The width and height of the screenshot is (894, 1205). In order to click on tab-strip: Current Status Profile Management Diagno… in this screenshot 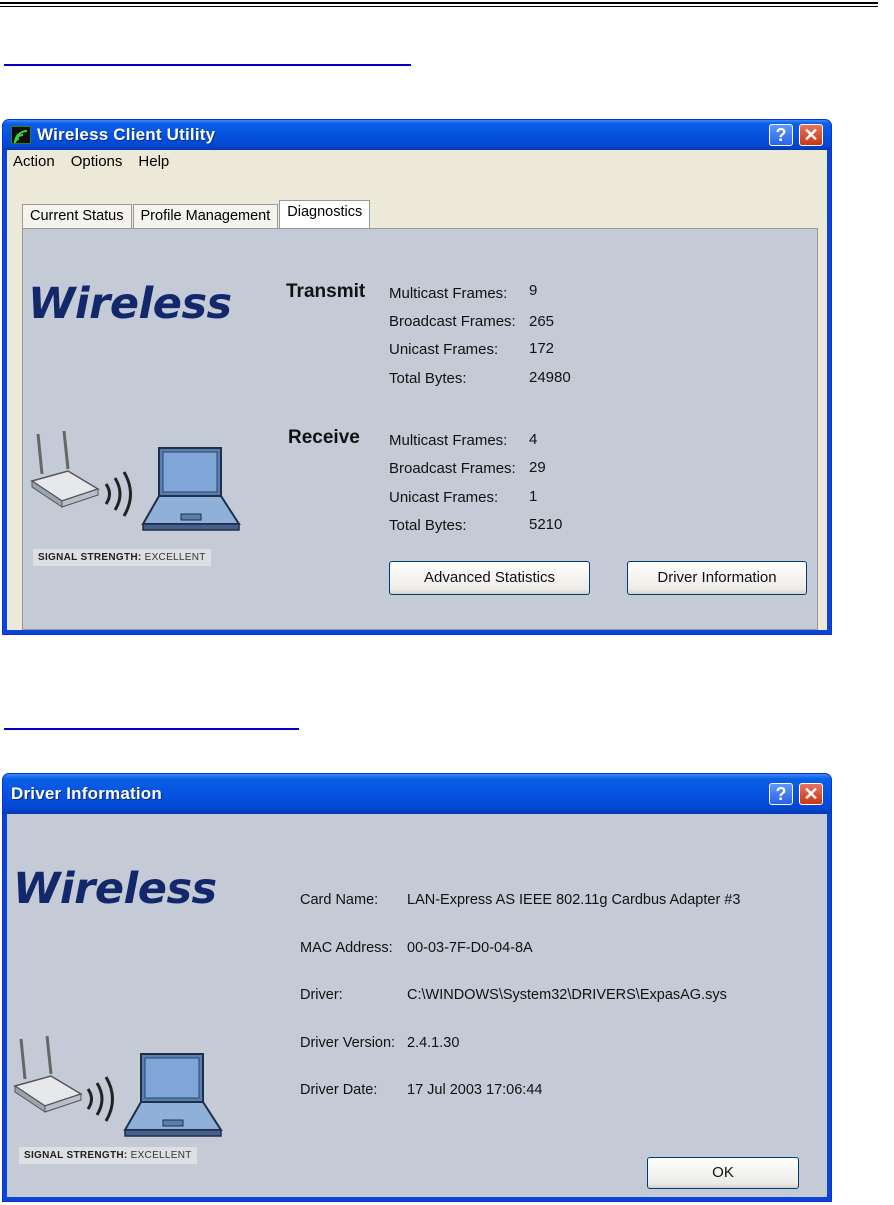, I will do `click(196, 214)`.